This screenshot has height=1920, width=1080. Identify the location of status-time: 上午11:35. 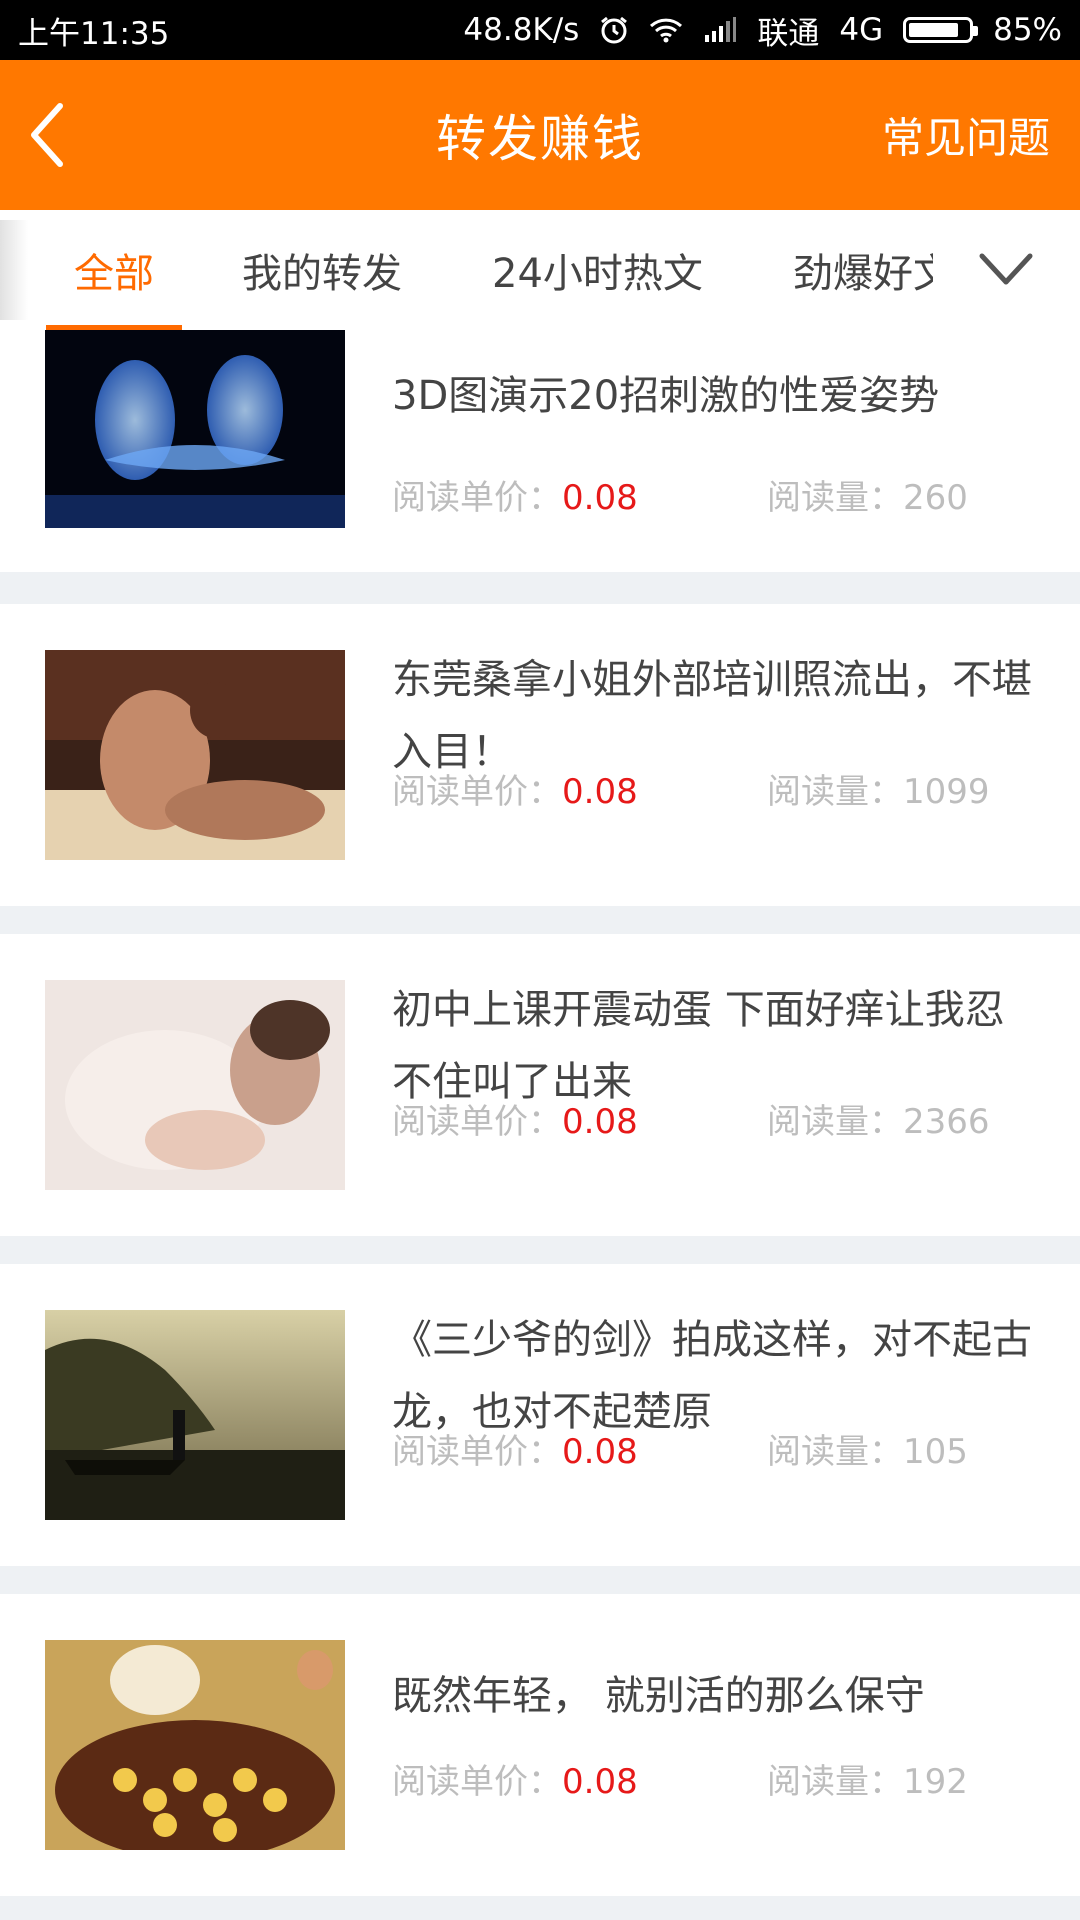
(94, 33).